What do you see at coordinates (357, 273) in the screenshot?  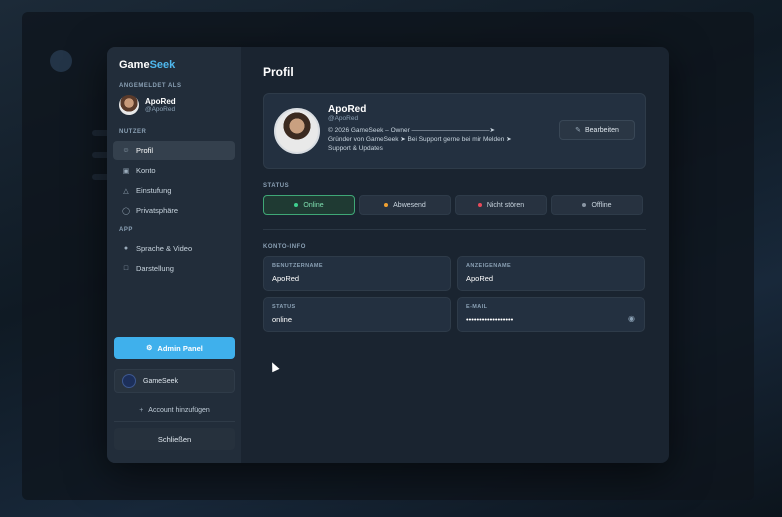 I see `username-field: BENUTZERNAME ApoRed` at bounding box center [357, 273].